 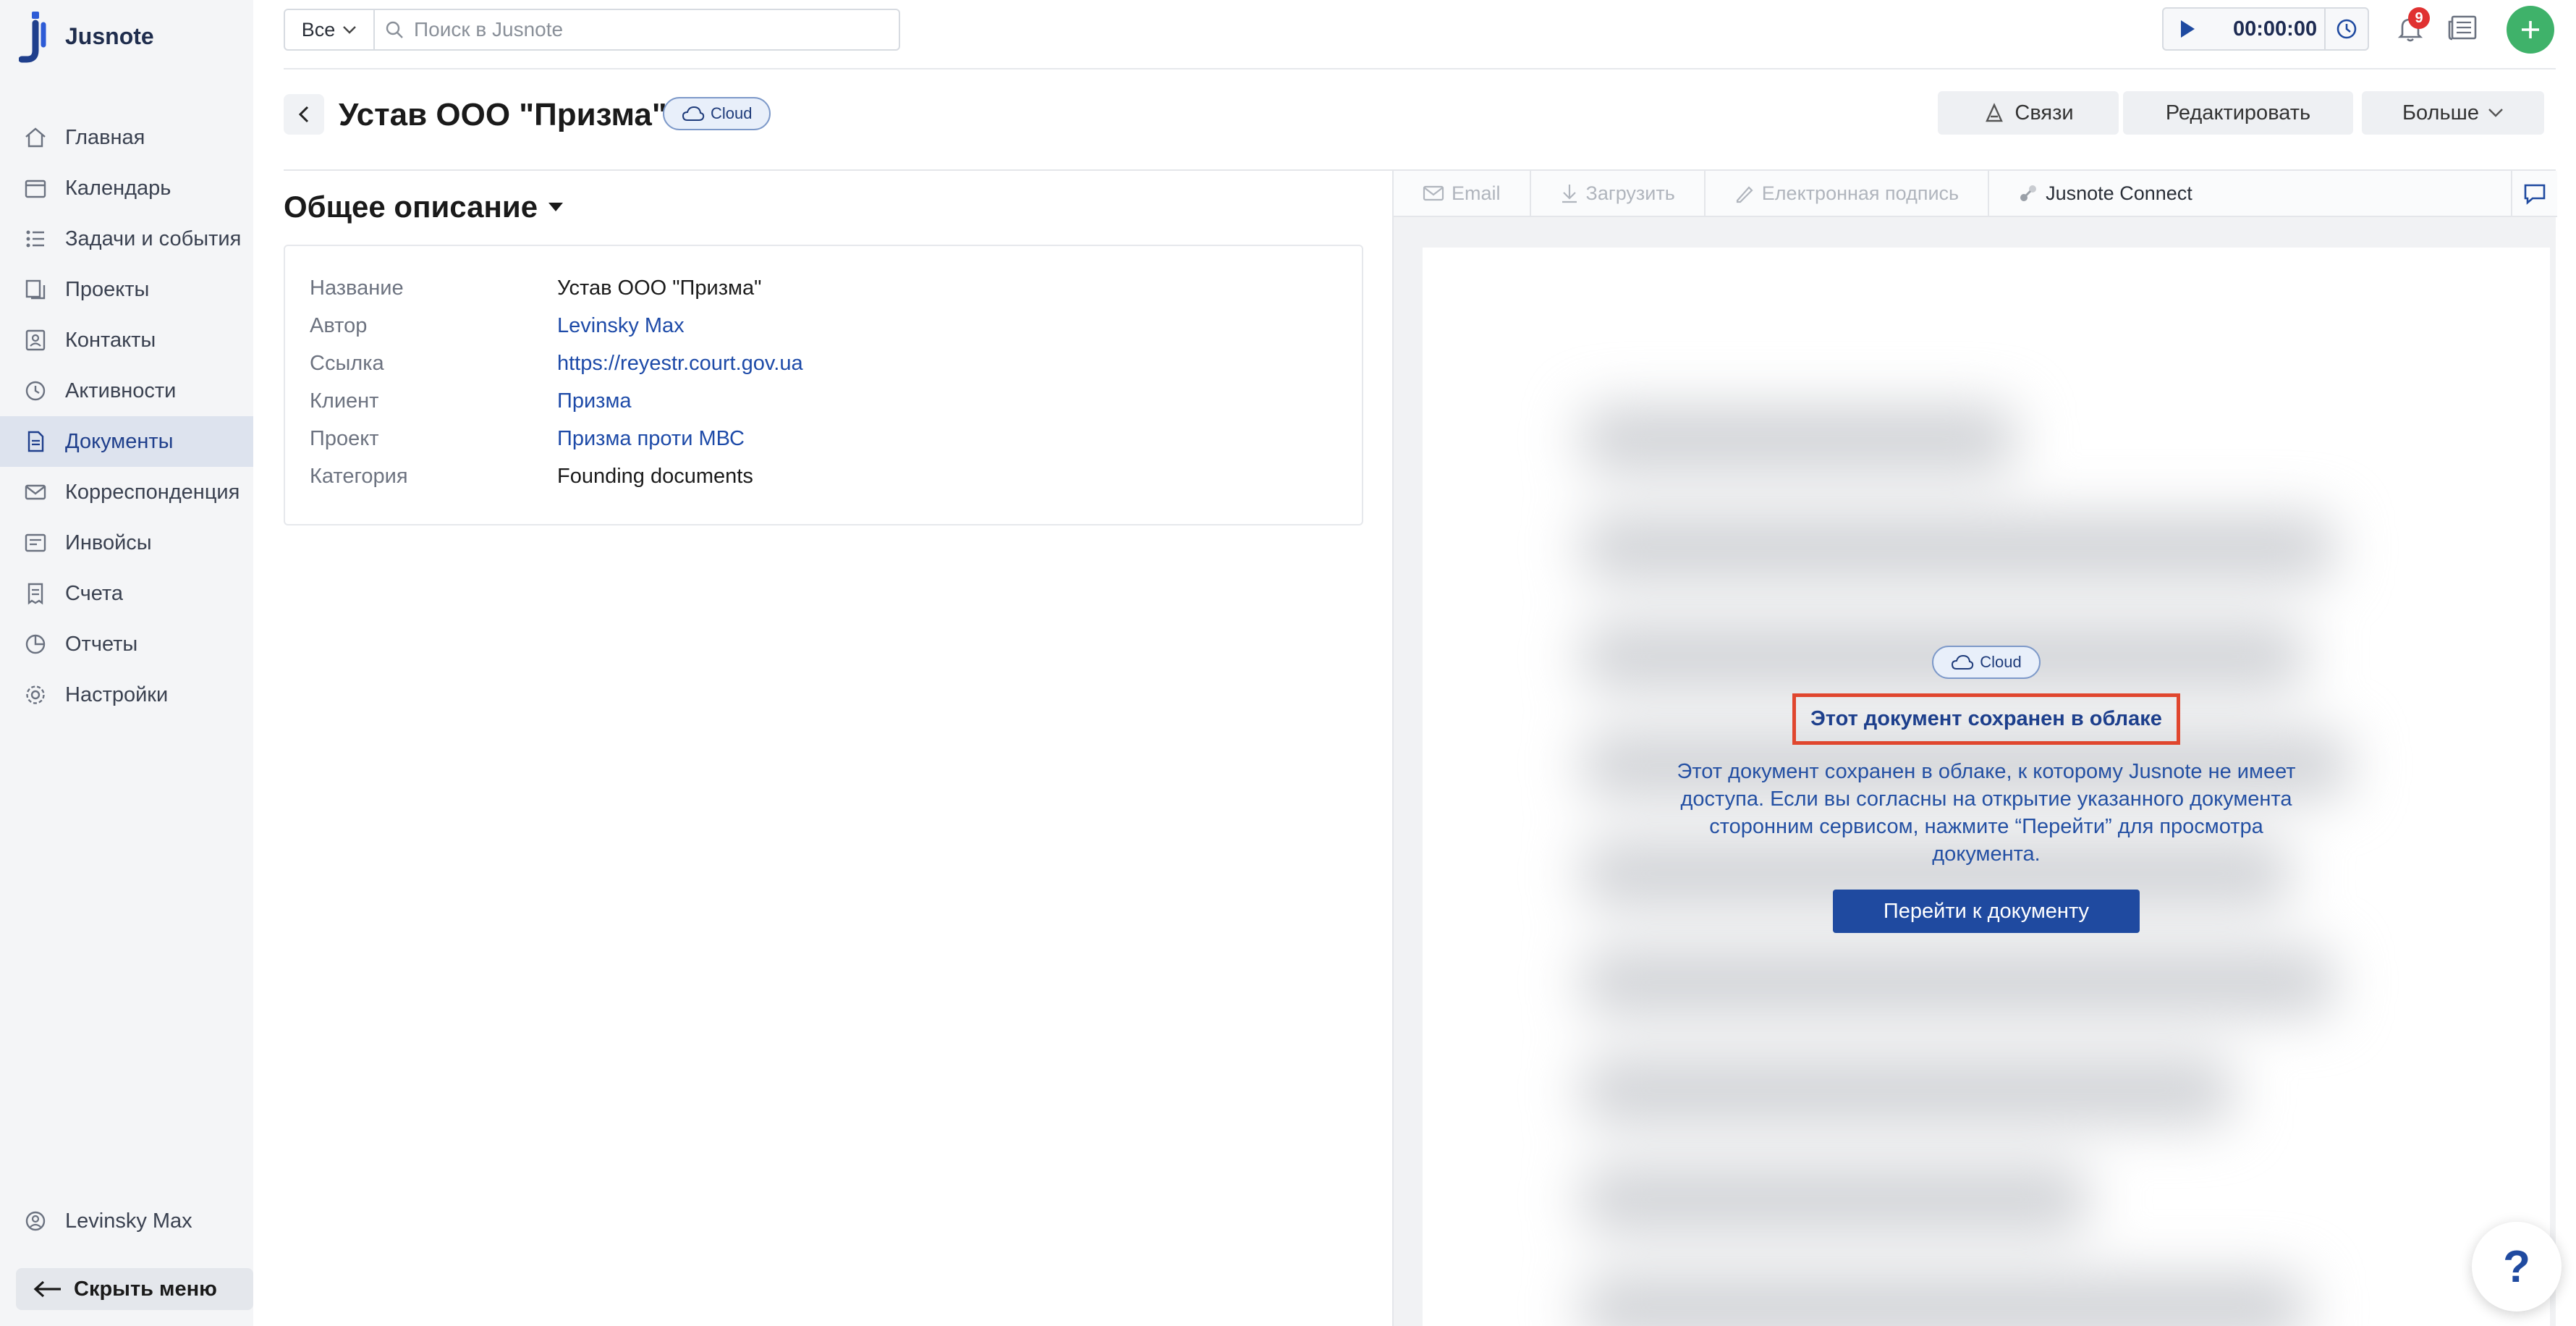 I want to click on timer-play-button, so click(x=2187, y=29).